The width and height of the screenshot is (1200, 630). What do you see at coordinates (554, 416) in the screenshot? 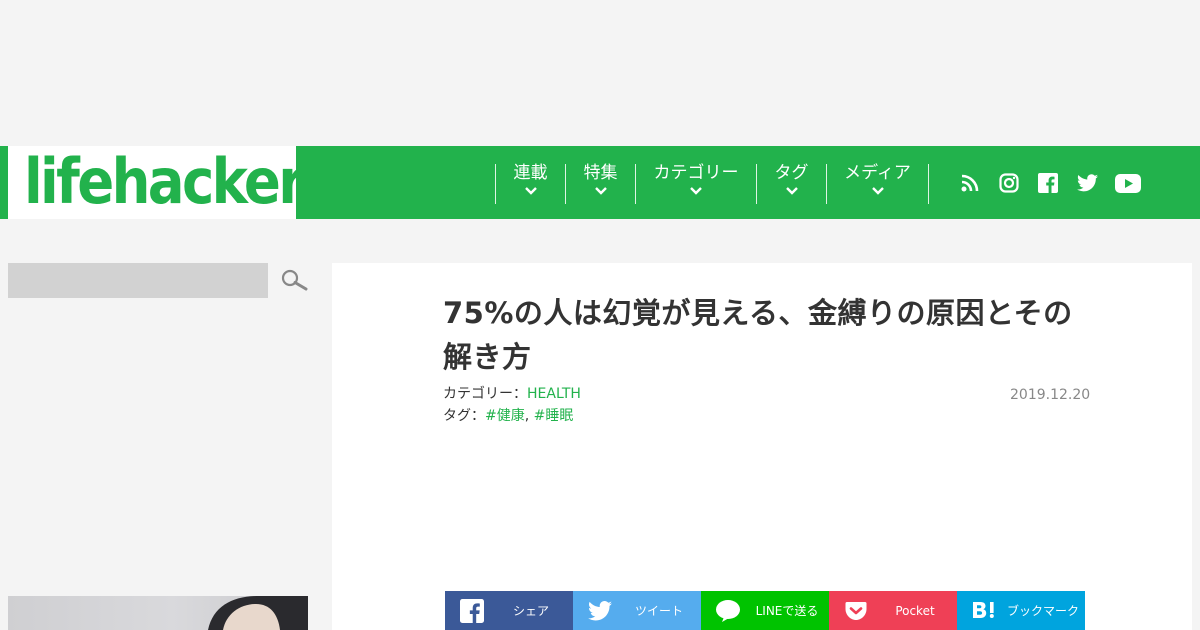
I see `tag-link-sleep: #睡眠` at bounding box center [554, 416].